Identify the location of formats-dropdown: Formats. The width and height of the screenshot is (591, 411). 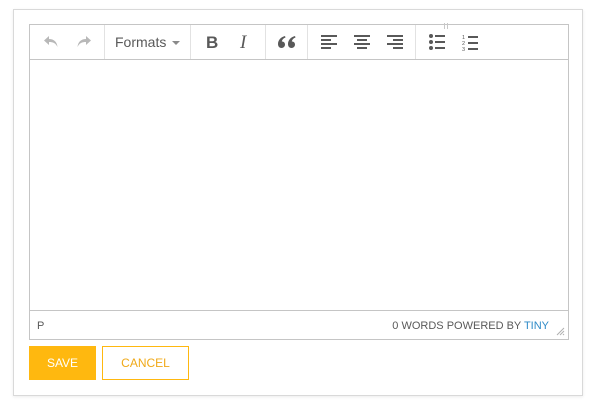
(147, 42).